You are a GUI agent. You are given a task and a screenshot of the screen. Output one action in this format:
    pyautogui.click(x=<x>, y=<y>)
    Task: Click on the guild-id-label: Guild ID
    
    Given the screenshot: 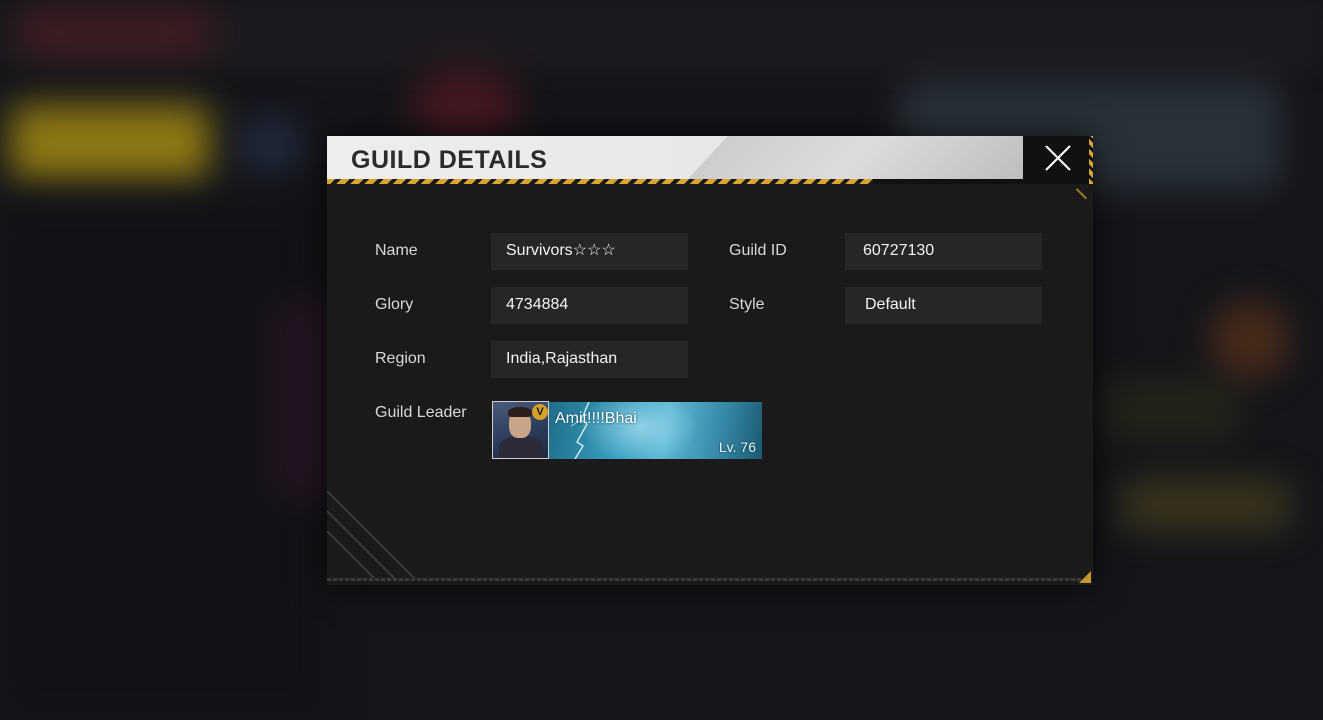 What is the action you would take?
    pyautogui.click(x=758, y=250)
    